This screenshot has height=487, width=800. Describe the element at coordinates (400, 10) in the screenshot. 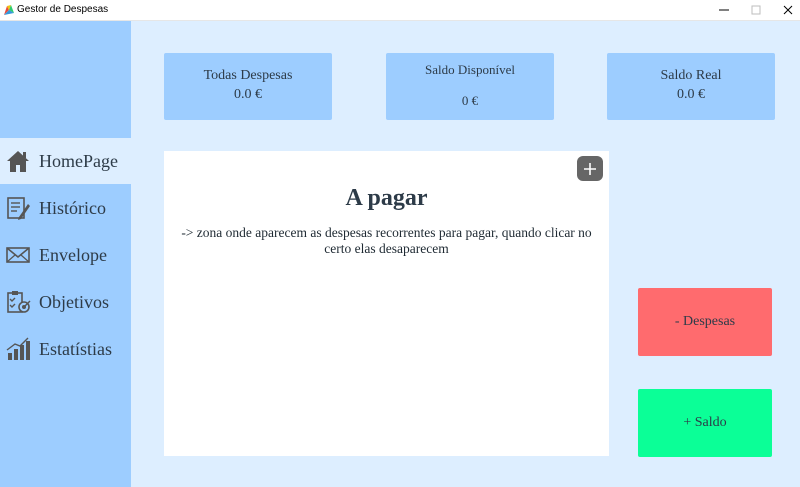

I see `title-bar: Gestor de Despesas` at that location.